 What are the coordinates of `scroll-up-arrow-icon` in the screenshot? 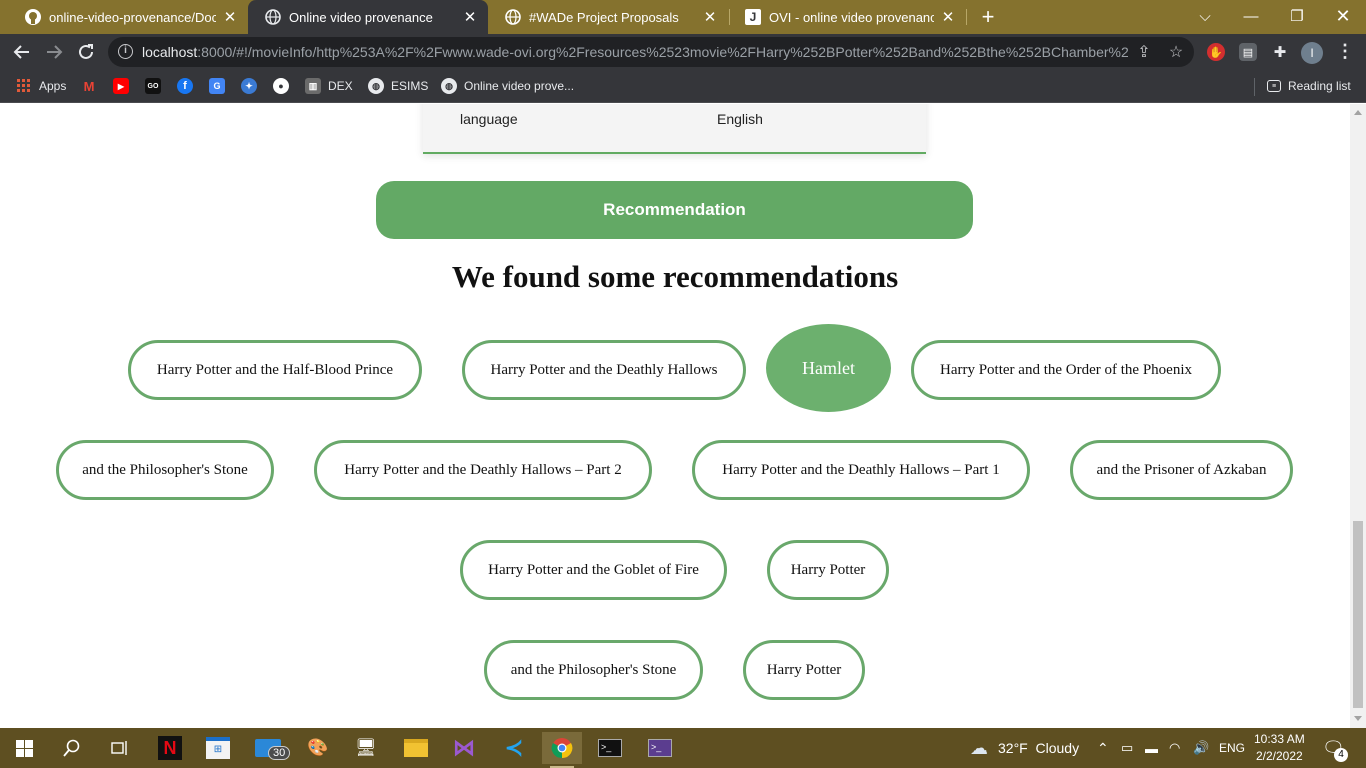 It's located at (1358, 112).